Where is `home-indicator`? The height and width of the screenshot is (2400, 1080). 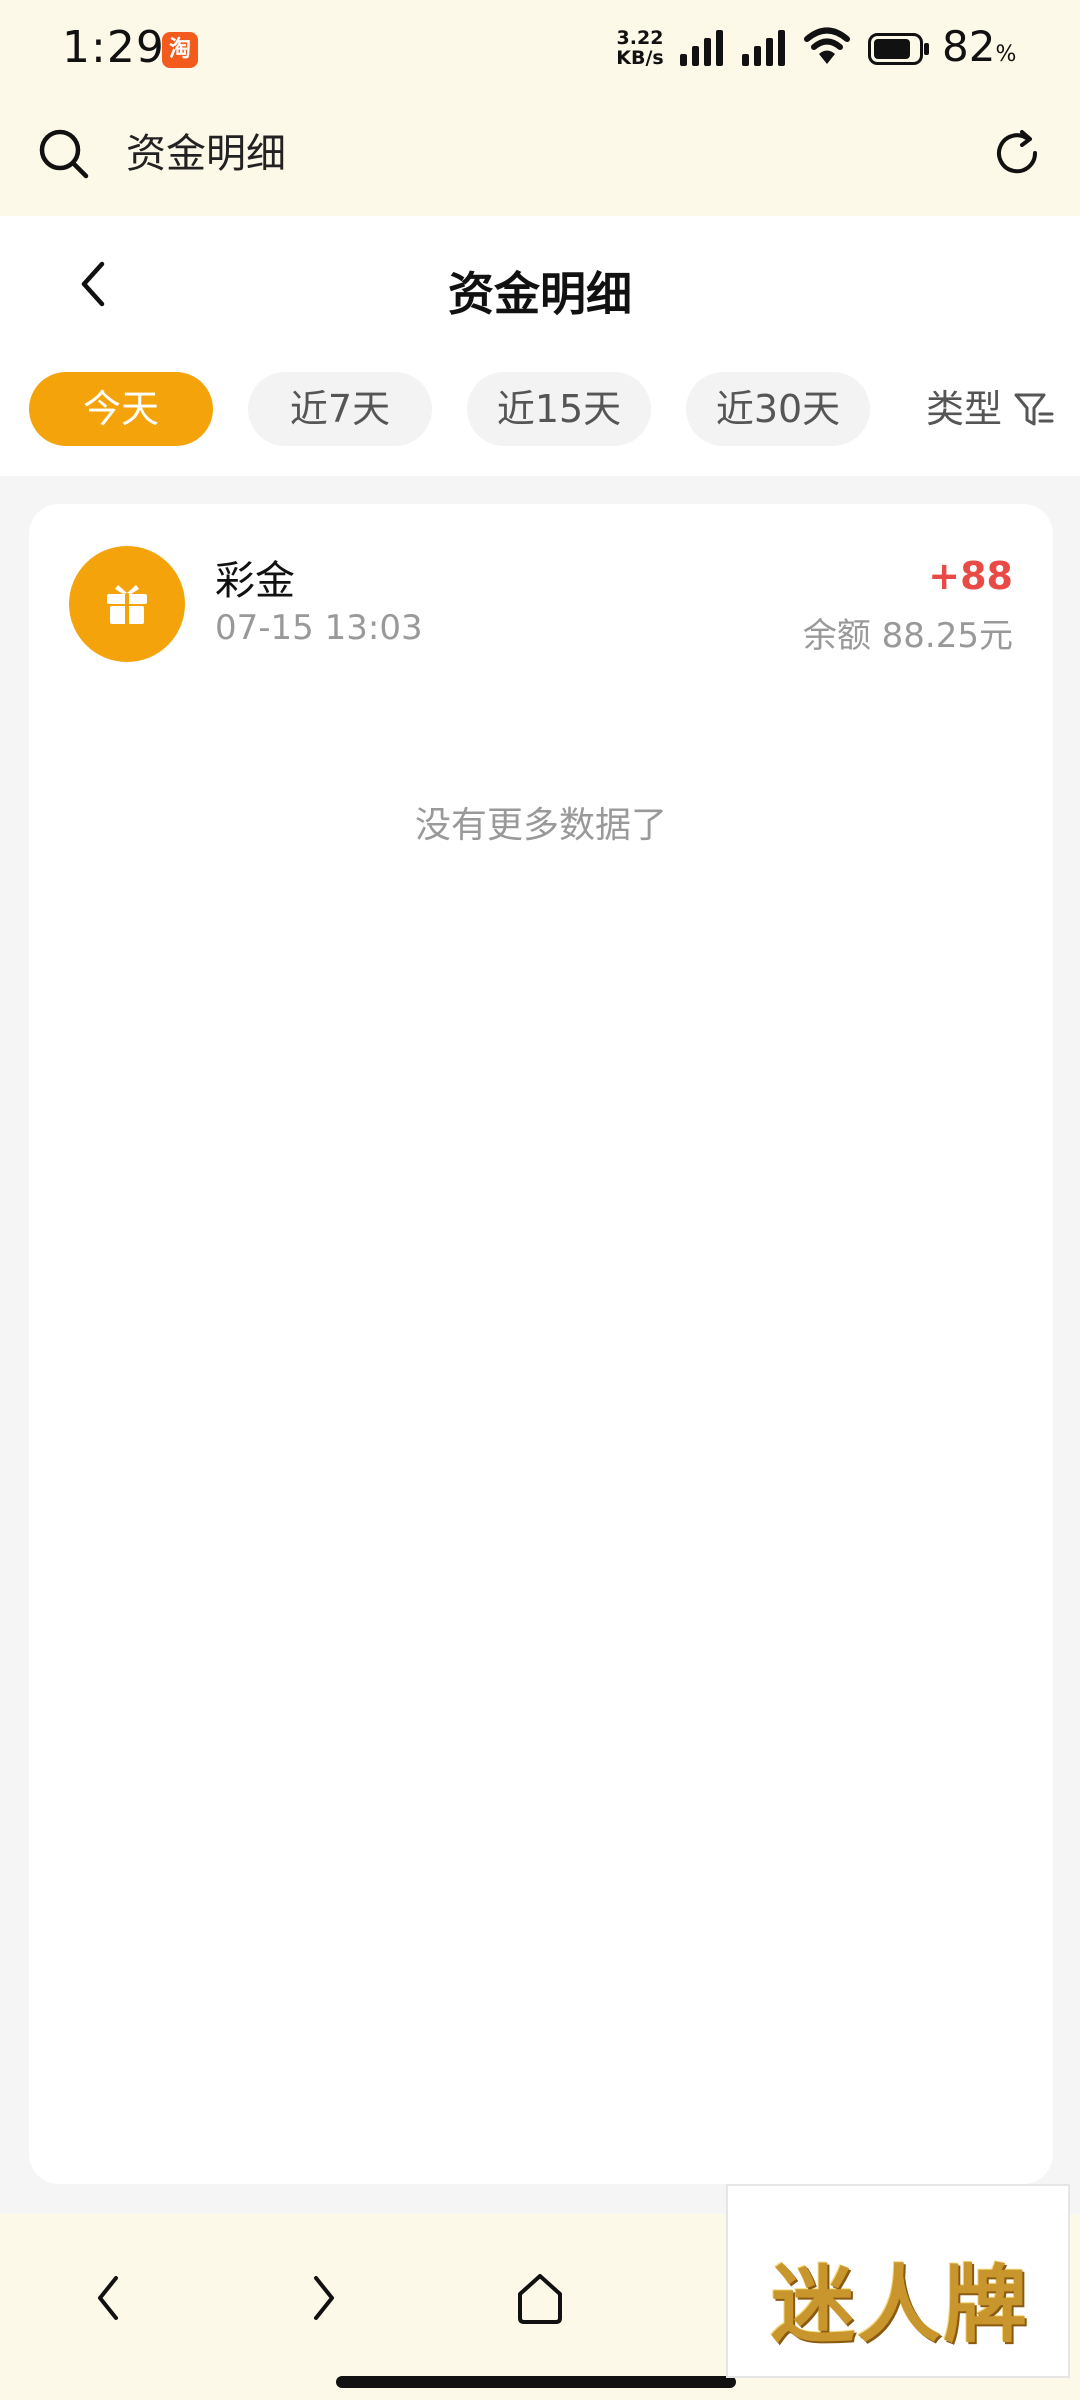
home-indicator is located at coordinates (536, 2382).